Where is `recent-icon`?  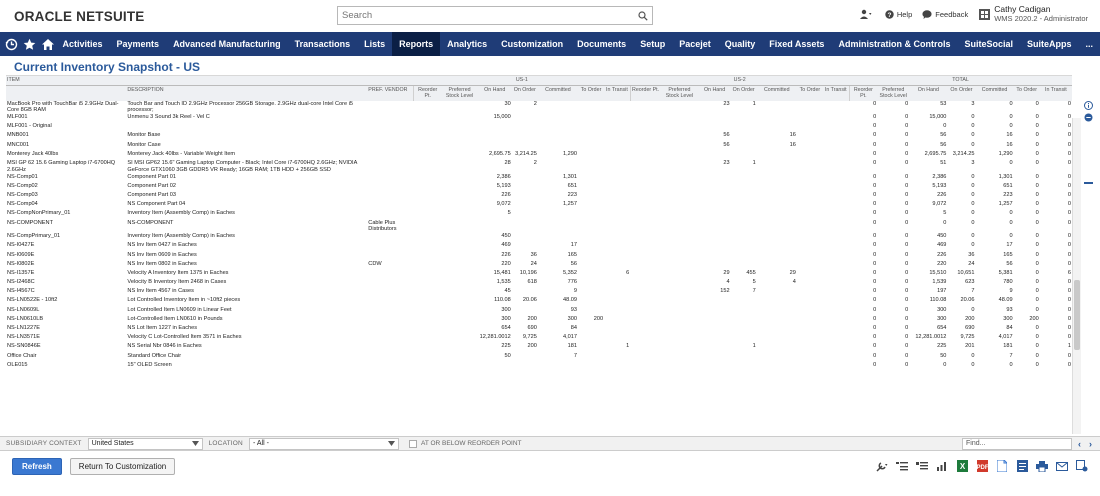 recent-icon is located at coordinates (11, 44).